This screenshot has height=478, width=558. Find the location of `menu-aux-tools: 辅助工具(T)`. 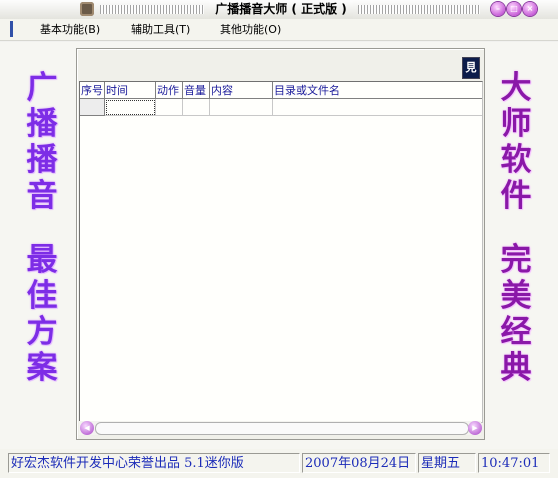

menu-aux-tools: 辅助工具(T) is located at coordinates (160, 29).